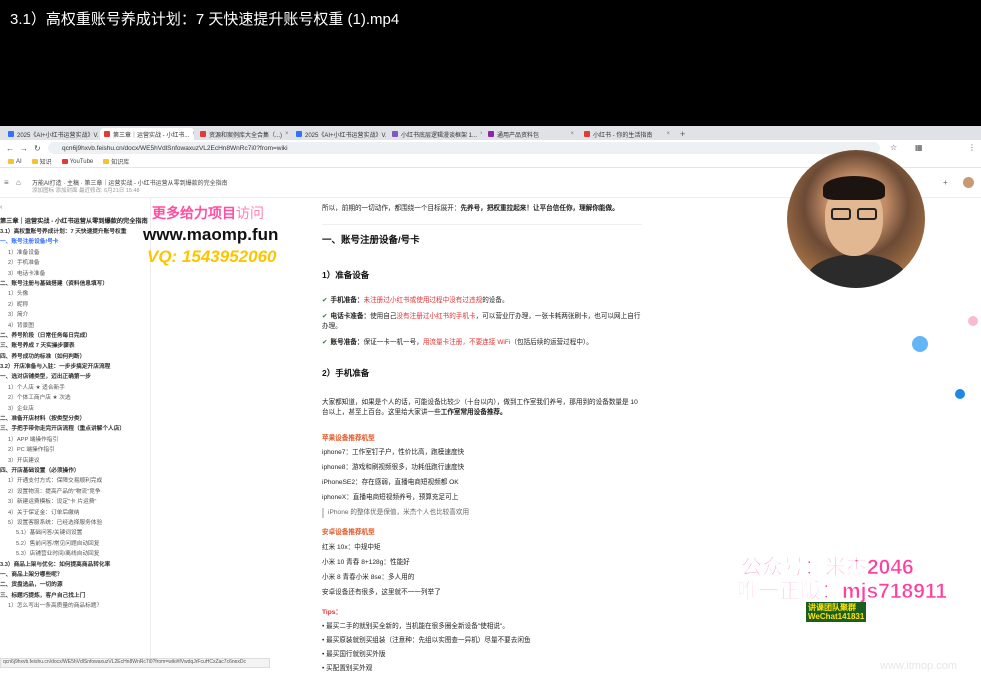  What do you see at coordinates (972, 147) in the screenshot?
I see `menu-icon: ⋮` at bounding box center [972, 147].